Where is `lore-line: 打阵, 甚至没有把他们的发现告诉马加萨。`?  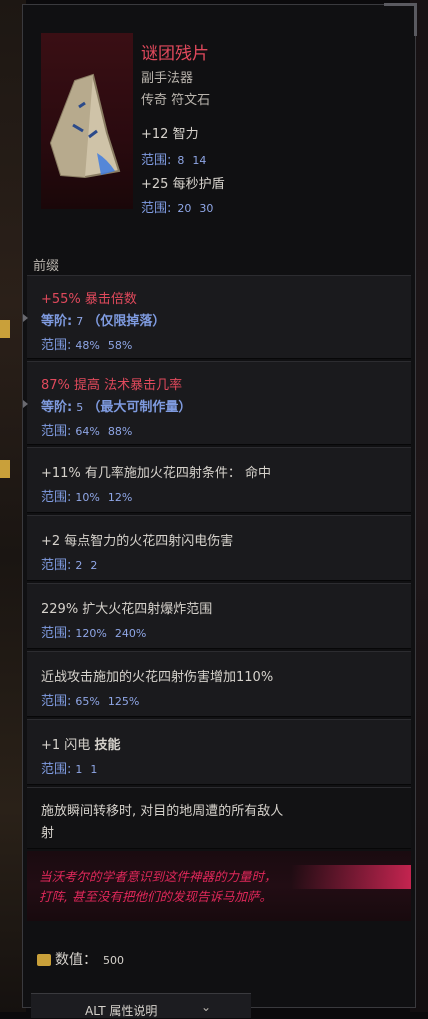 lore-line: 打阵, 甚至没有把他们的发现告诉马加萨。 is located at coordinates (155, 896).